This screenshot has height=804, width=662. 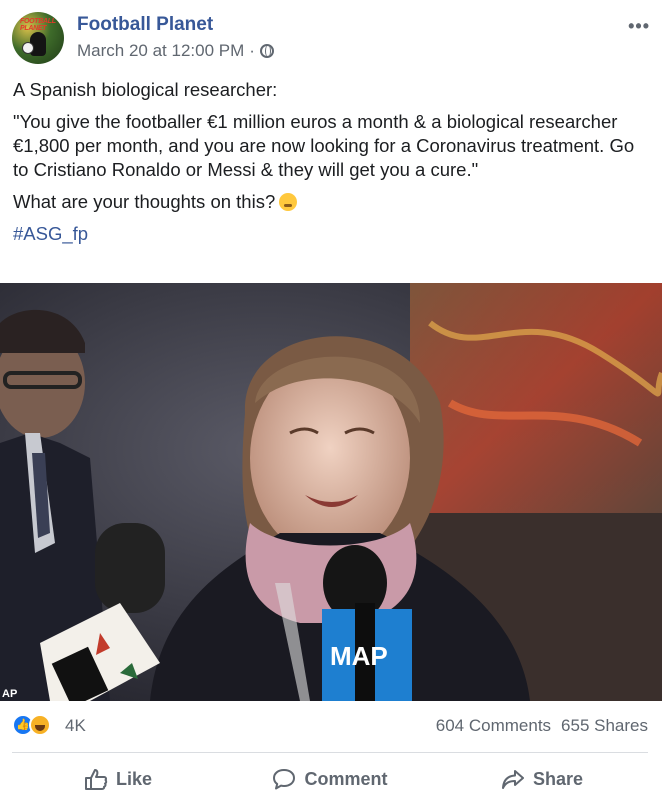 What do you see at coordinates (144, 201) in the screenshot?
I see `post-question-text: What are your thoughts on this?` at bounding box center [144, 201].